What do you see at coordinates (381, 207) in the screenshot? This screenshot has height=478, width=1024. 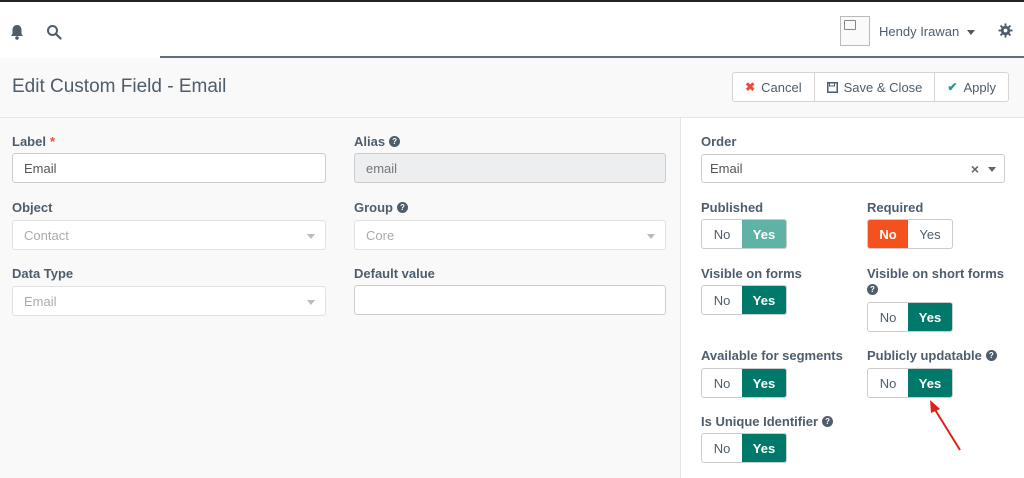 I see `group-field-label: Group?` at bounding box center [381, 207].